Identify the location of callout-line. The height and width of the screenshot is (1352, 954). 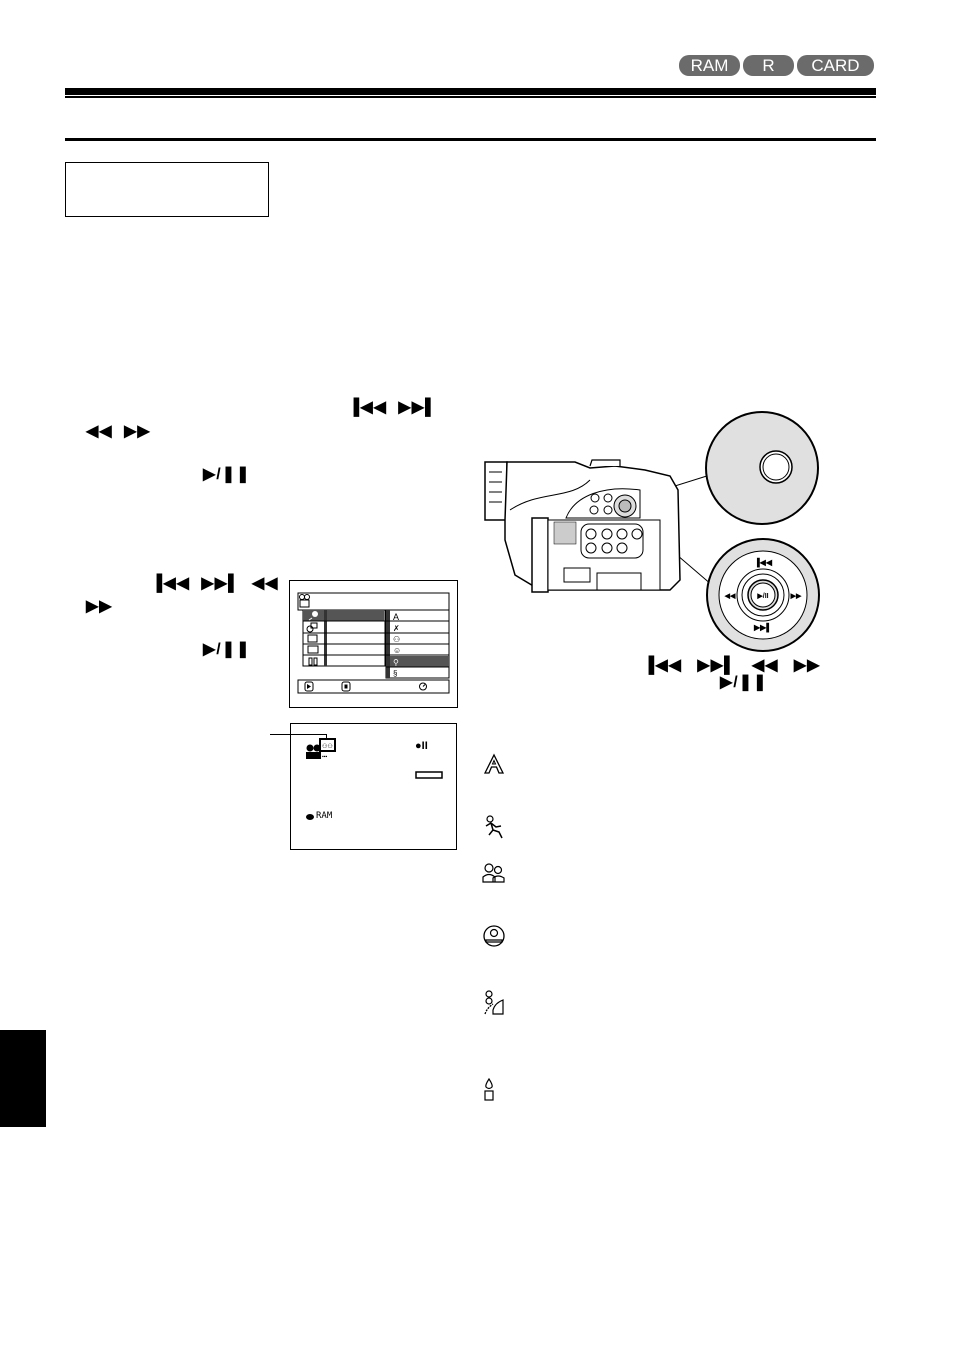
(298, 734).